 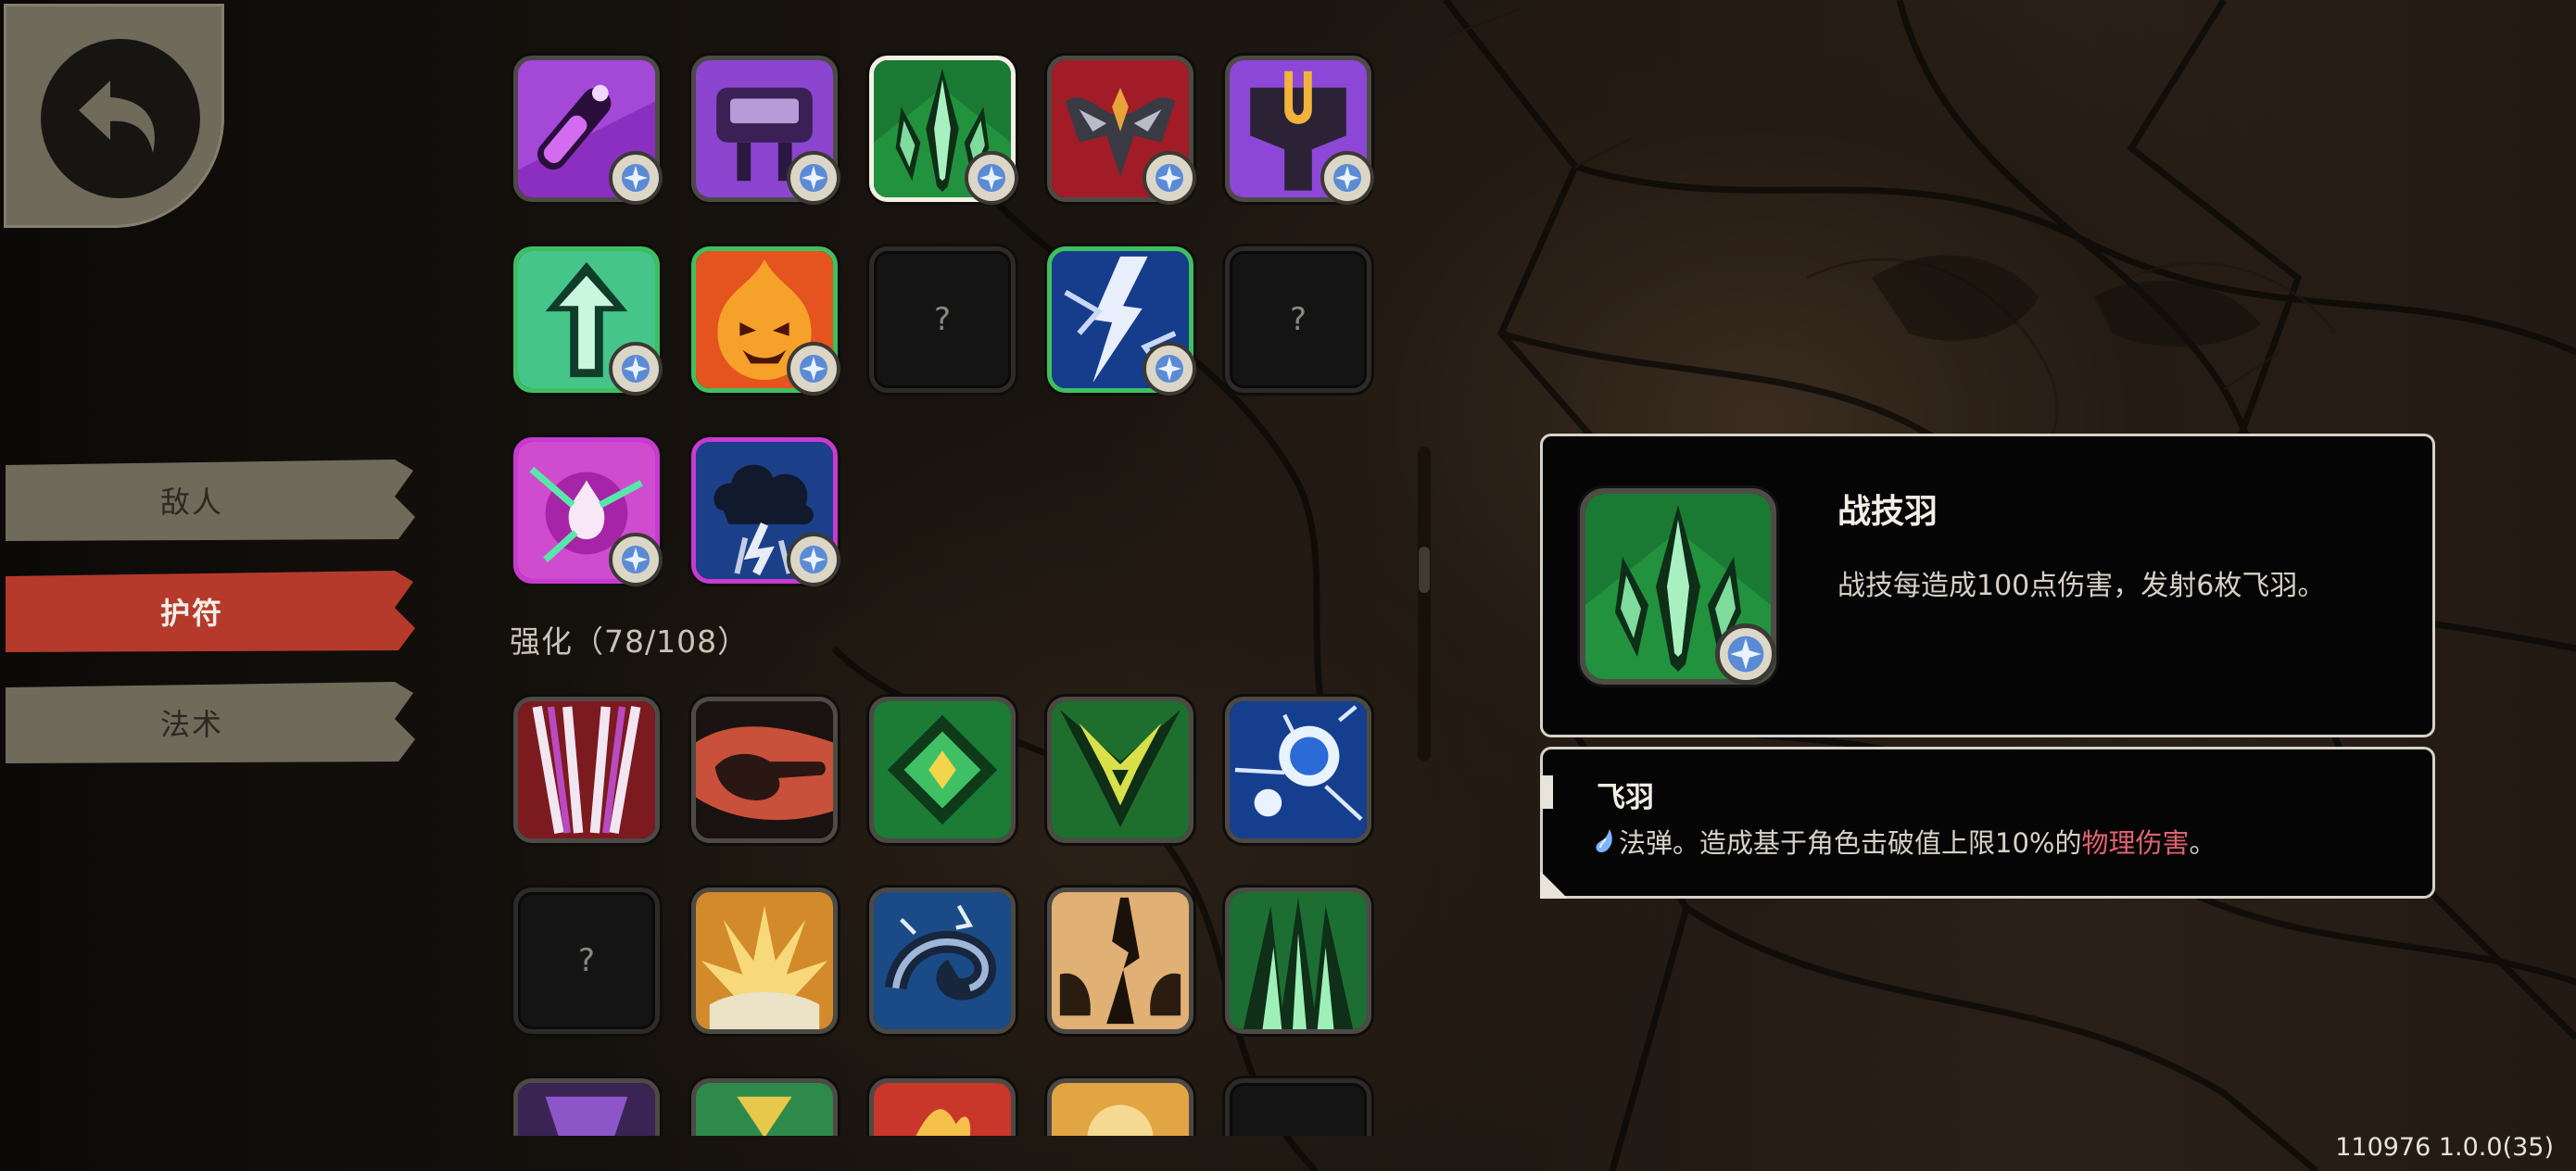 What do you see at coordinates (117, 117) in the screenshot?
I see `back-arrow-icon` at bounding box center [117, 117].